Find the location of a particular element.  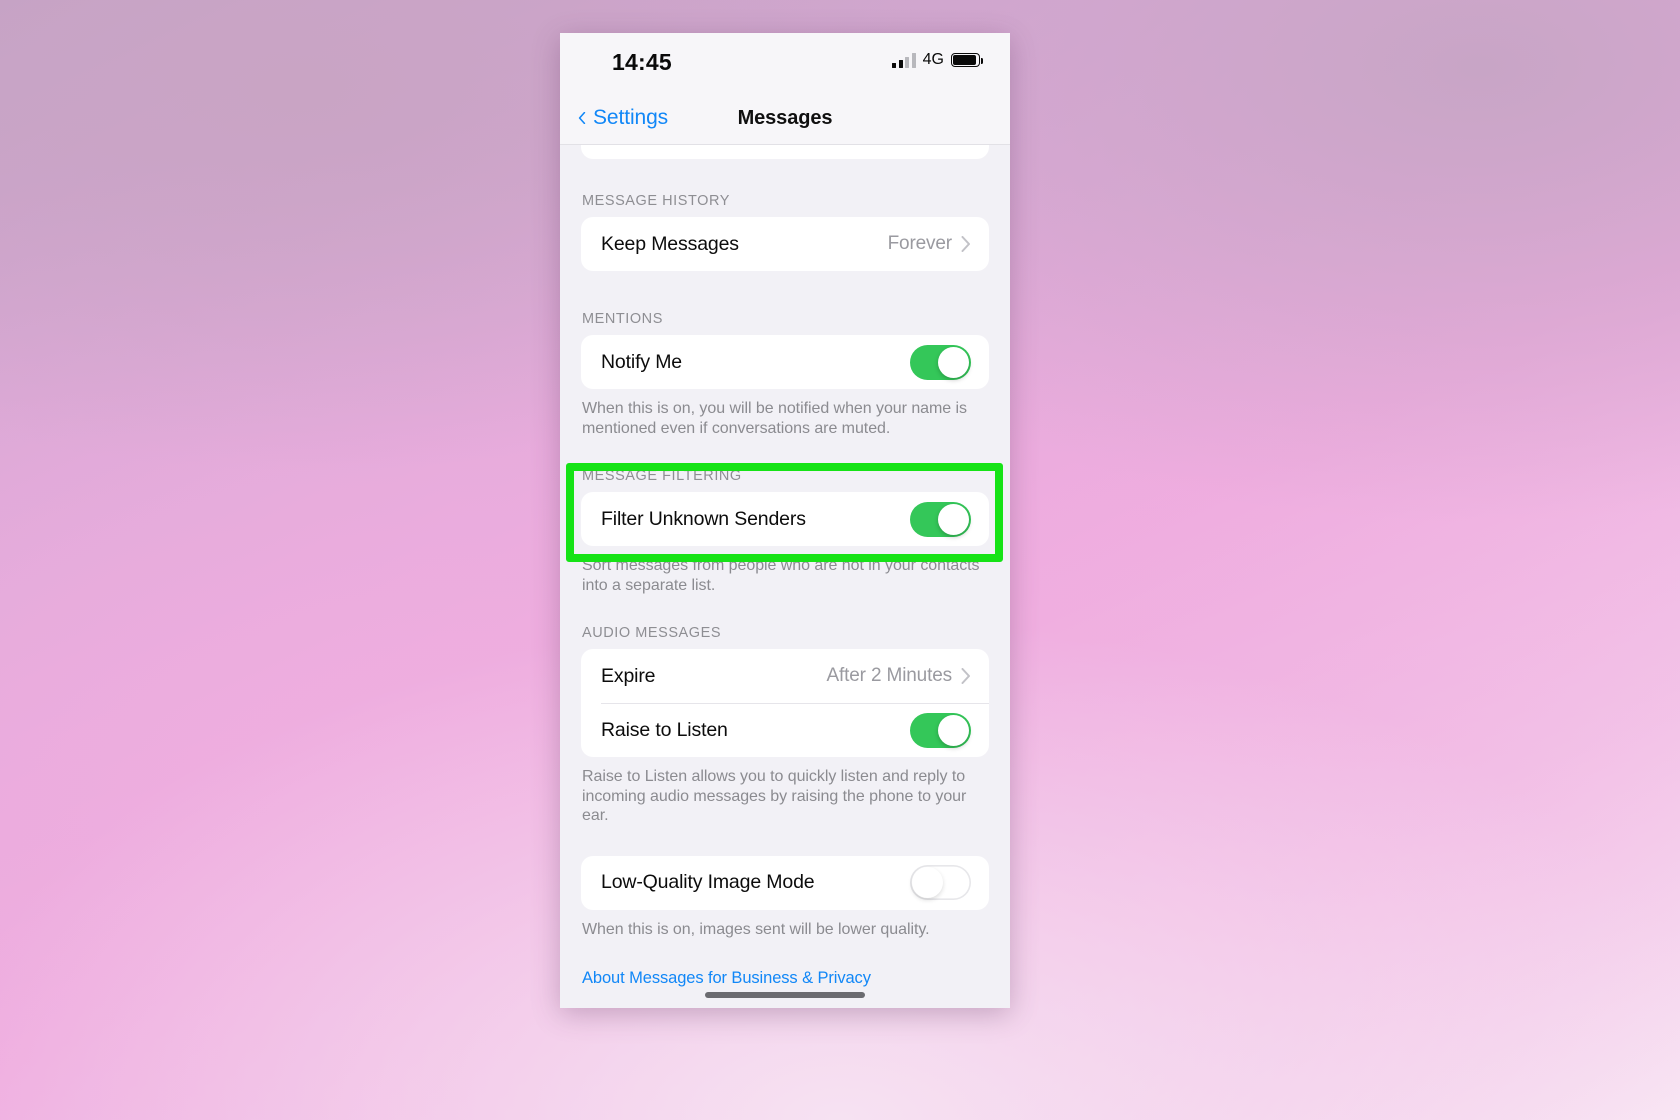

row-notify-me: Notify Me is located at coordinates (785, 362).